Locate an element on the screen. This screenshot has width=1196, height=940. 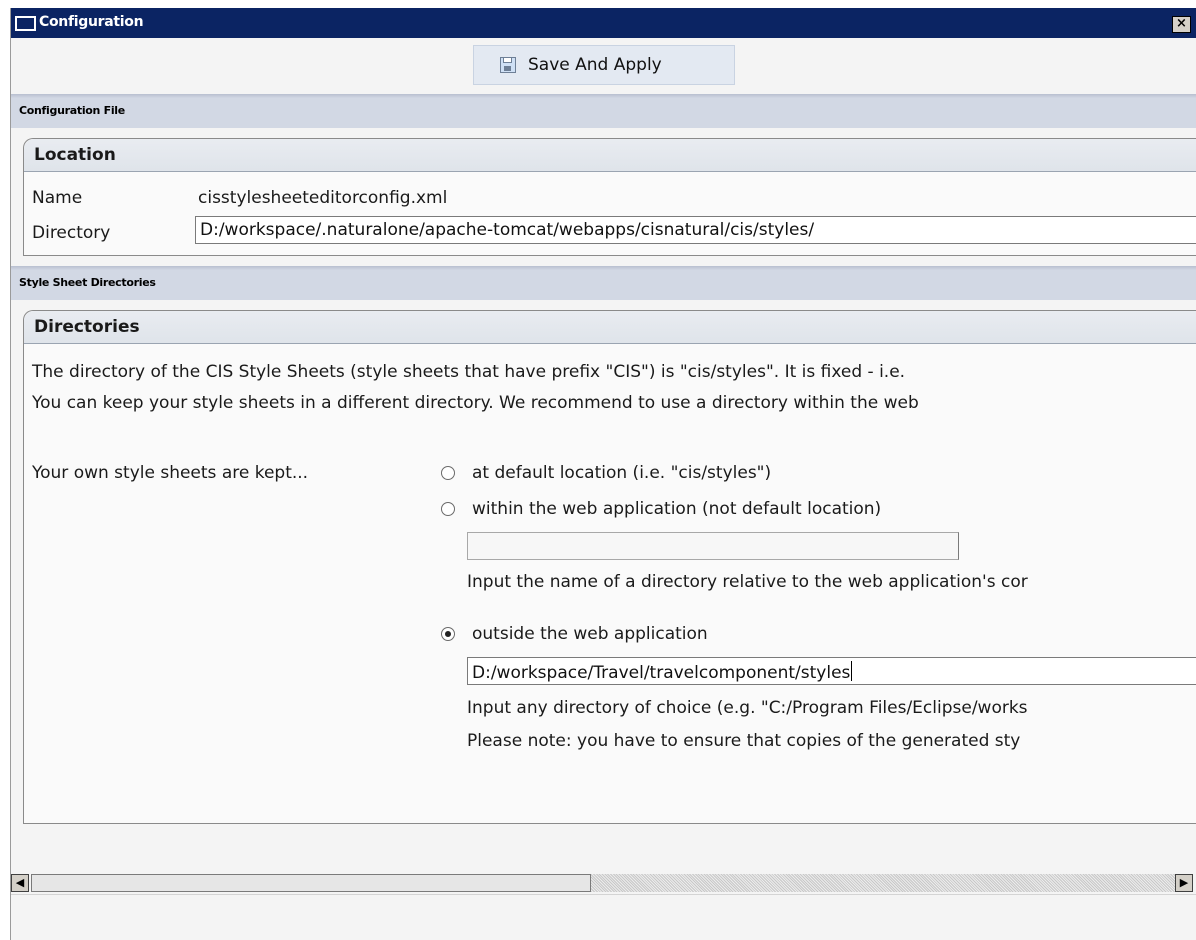
save-and-apply-button: Save And Apply is located at coordinates (604, 65).